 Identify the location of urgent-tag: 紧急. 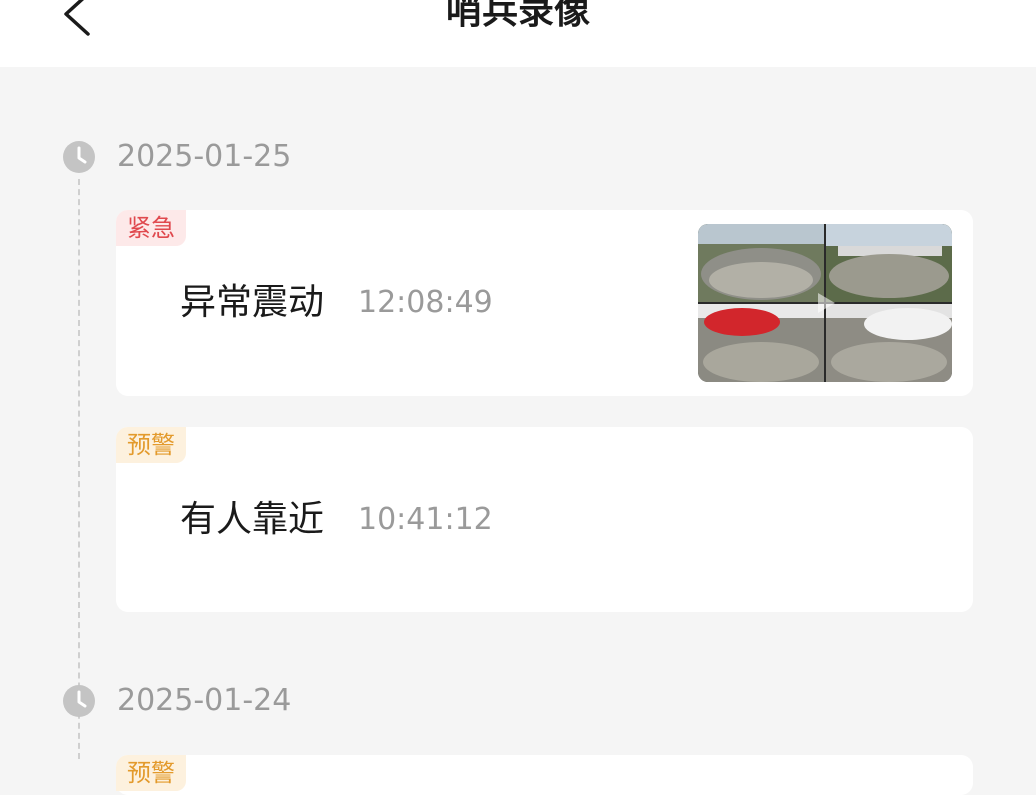
(151, 228).